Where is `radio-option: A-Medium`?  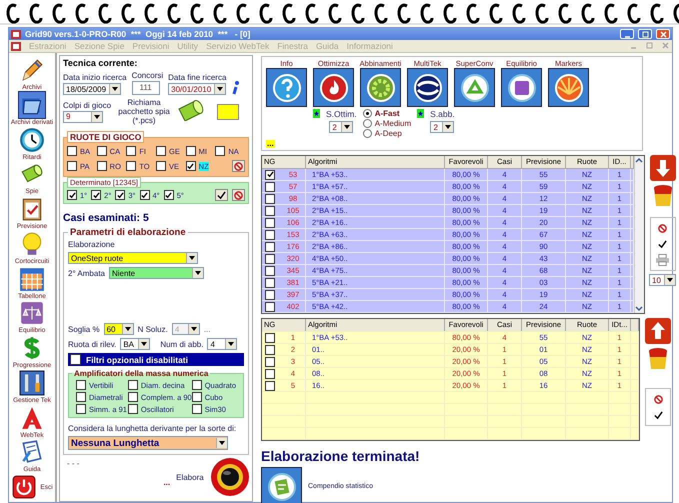
radio-option: A-Medium is located at coordinates (387, 123).